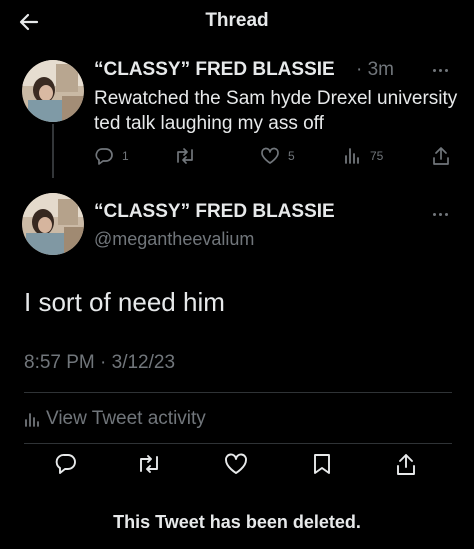 This screenshot has width=474, height=549. I want to click on relative-time: 3m, so click(381, 69).